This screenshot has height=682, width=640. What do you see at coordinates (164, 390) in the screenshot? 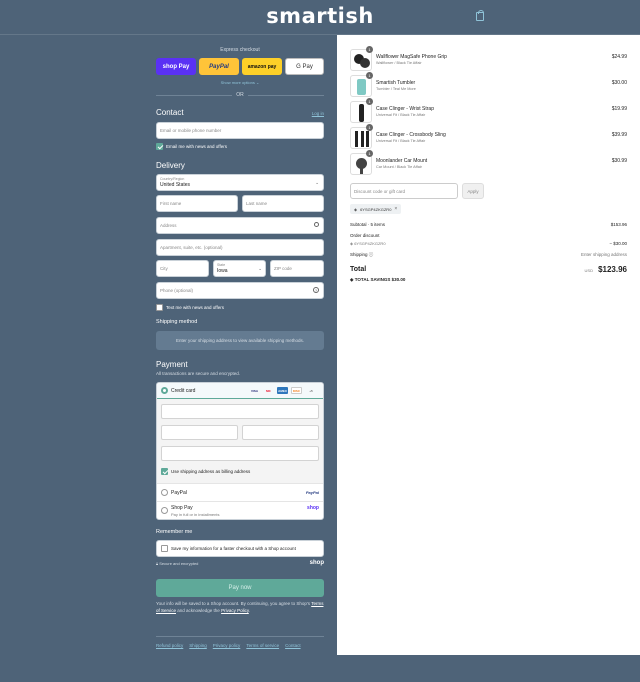
I see `credit-card-radio` at bounding box center [164, 390].